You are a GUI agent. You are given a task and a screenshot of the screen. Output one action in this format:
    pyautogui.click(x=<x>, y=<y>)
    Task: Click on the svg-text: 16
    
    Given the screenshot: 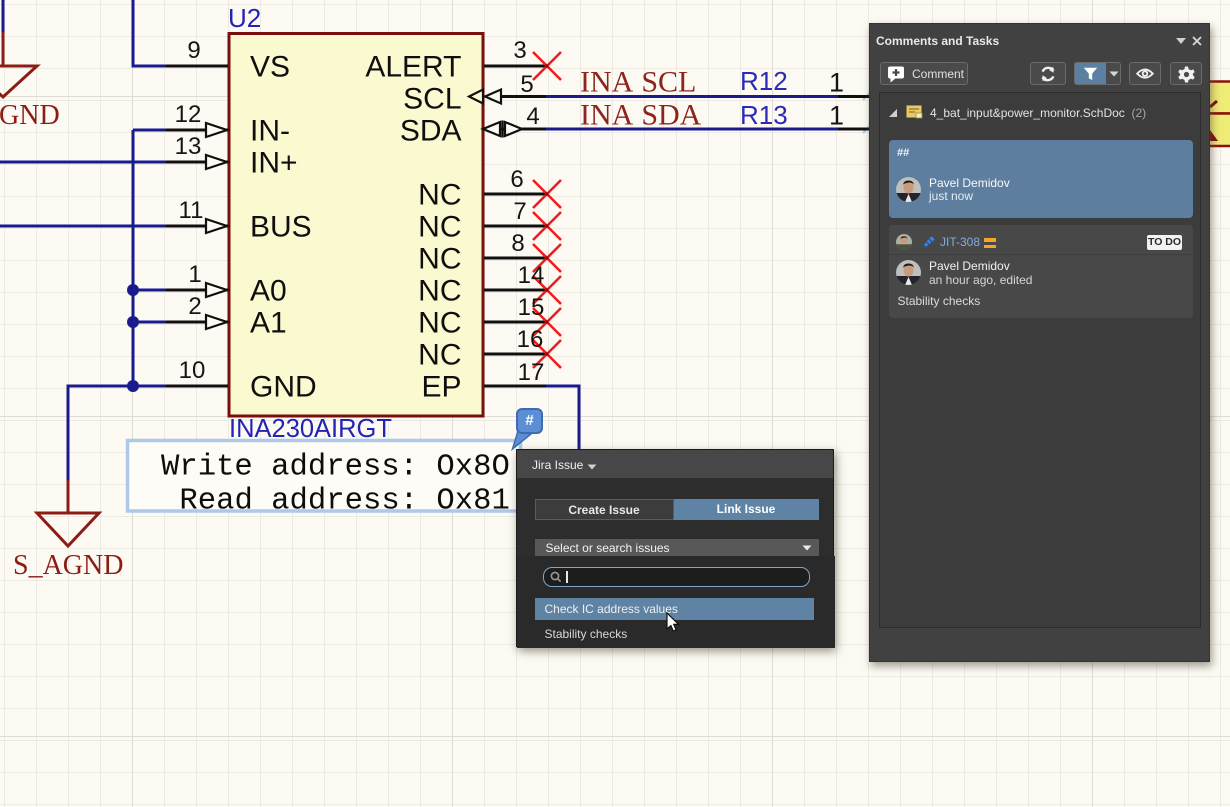 What is the action you would take?
    pyautogui.click(x=530, y=339)
    